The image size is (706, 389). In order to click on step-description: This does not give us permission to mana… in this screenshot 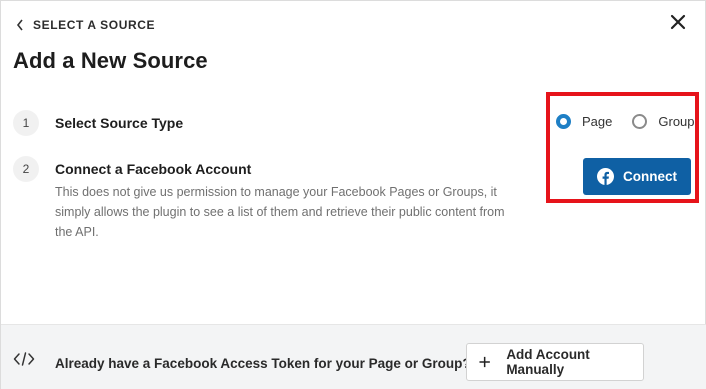, I will do `click(280, 212)`.